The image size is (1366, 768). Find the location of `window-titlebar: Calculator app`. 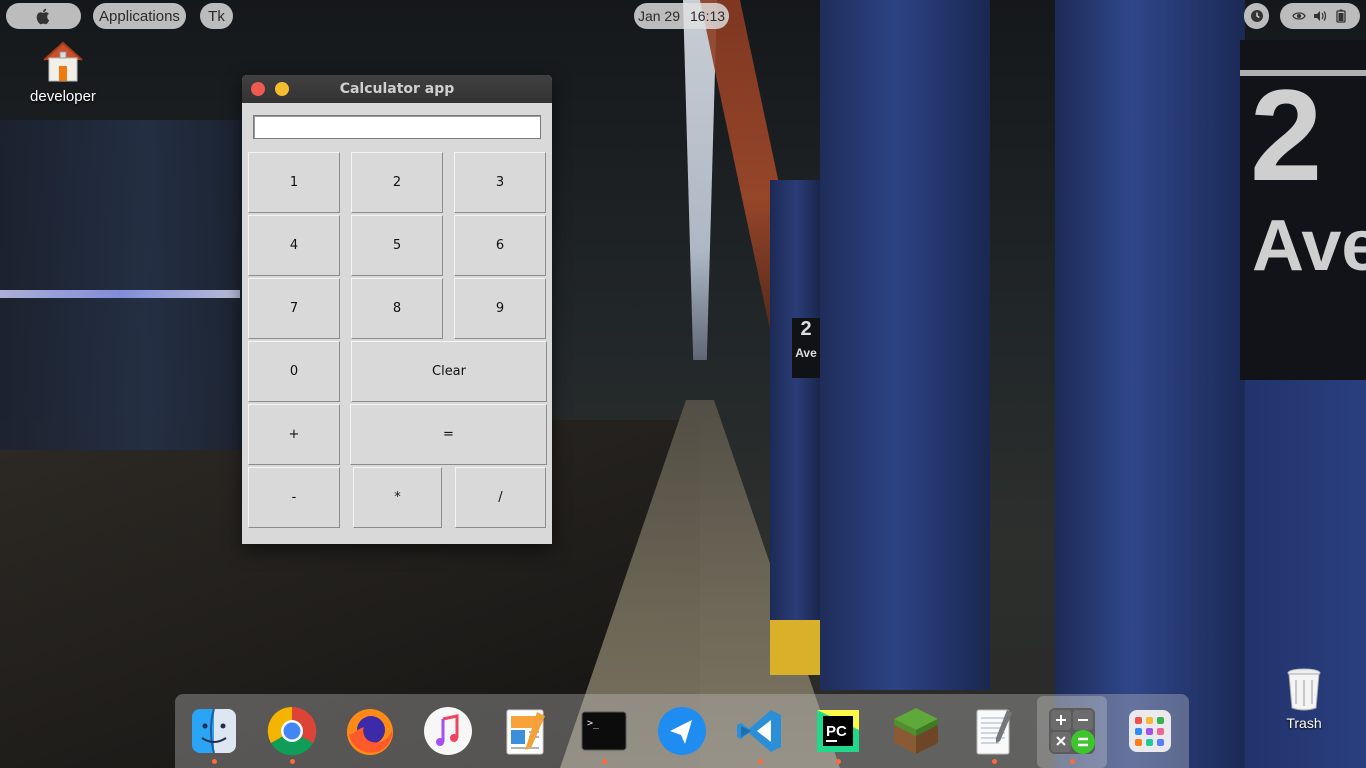

window-titlebar: Calculator app is located at coordinates (397, 89).